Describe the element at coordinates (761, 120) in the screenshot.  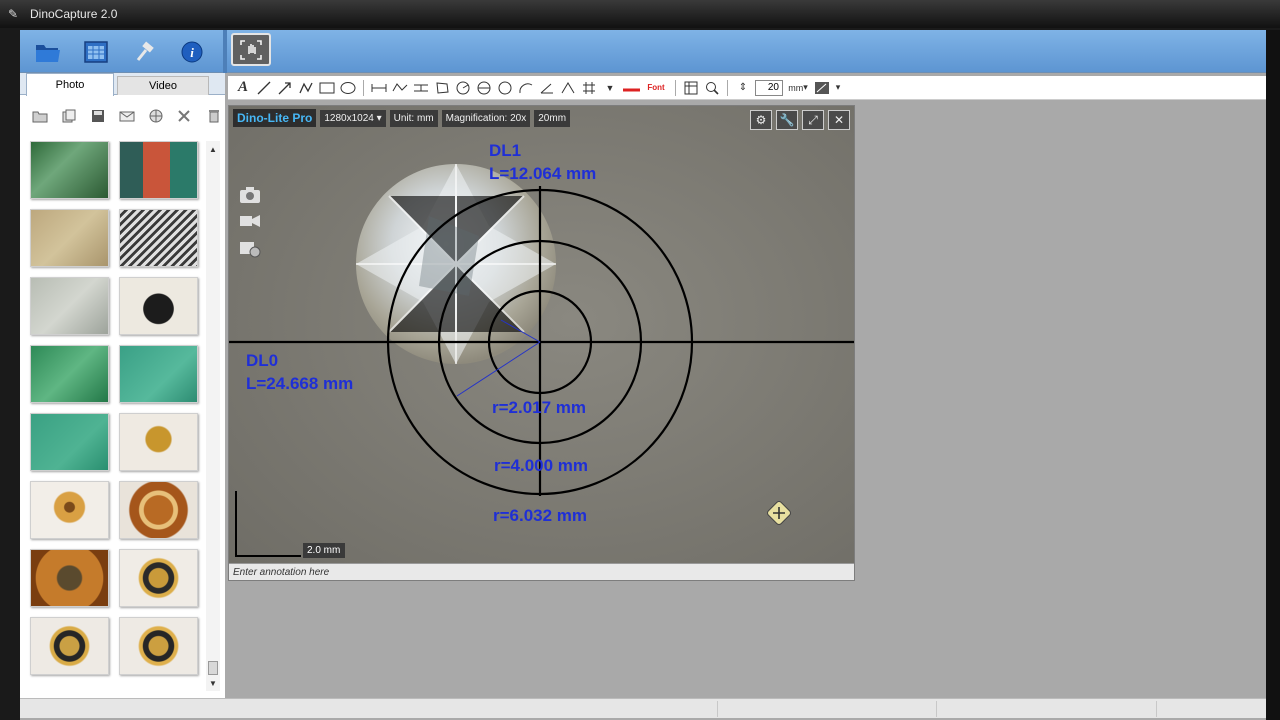
I see `settings-gear-icon: ⚙` at that location.